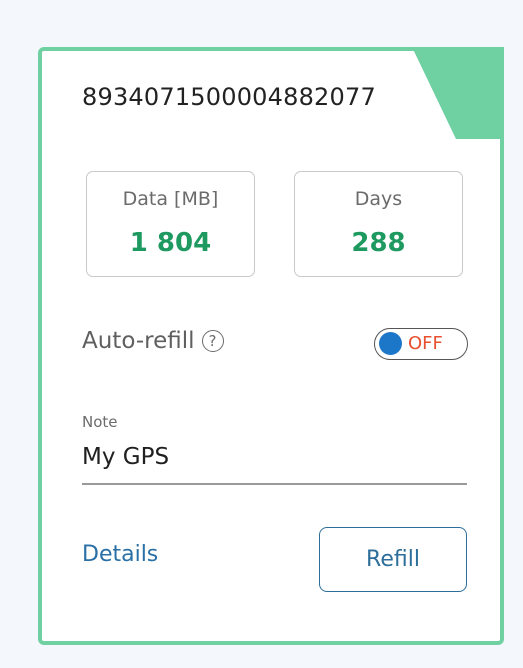 This screenshot has width=523, height=668. What do you see at coordinates (170, 224) in the screenshot?
I see `data-stat-box: Data [MB] 1 804` at bounding box center [170, 224].